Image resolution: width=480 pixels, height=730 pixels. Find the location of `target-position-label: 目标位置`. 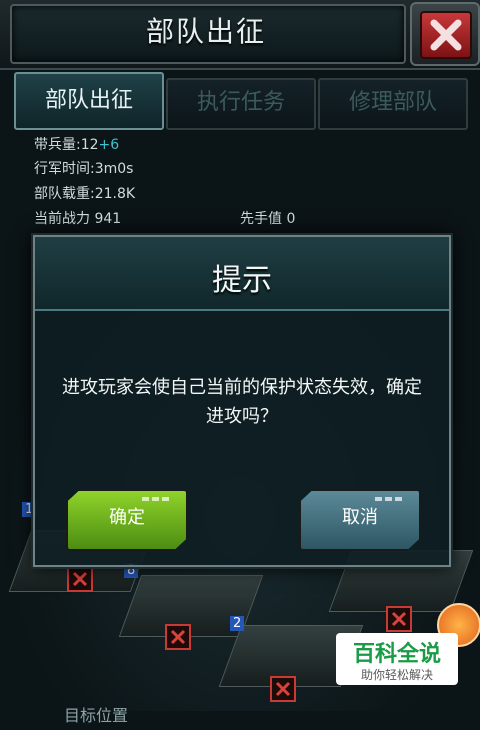

target-position-label: 目标位置 is located at coordinates (96, 715).